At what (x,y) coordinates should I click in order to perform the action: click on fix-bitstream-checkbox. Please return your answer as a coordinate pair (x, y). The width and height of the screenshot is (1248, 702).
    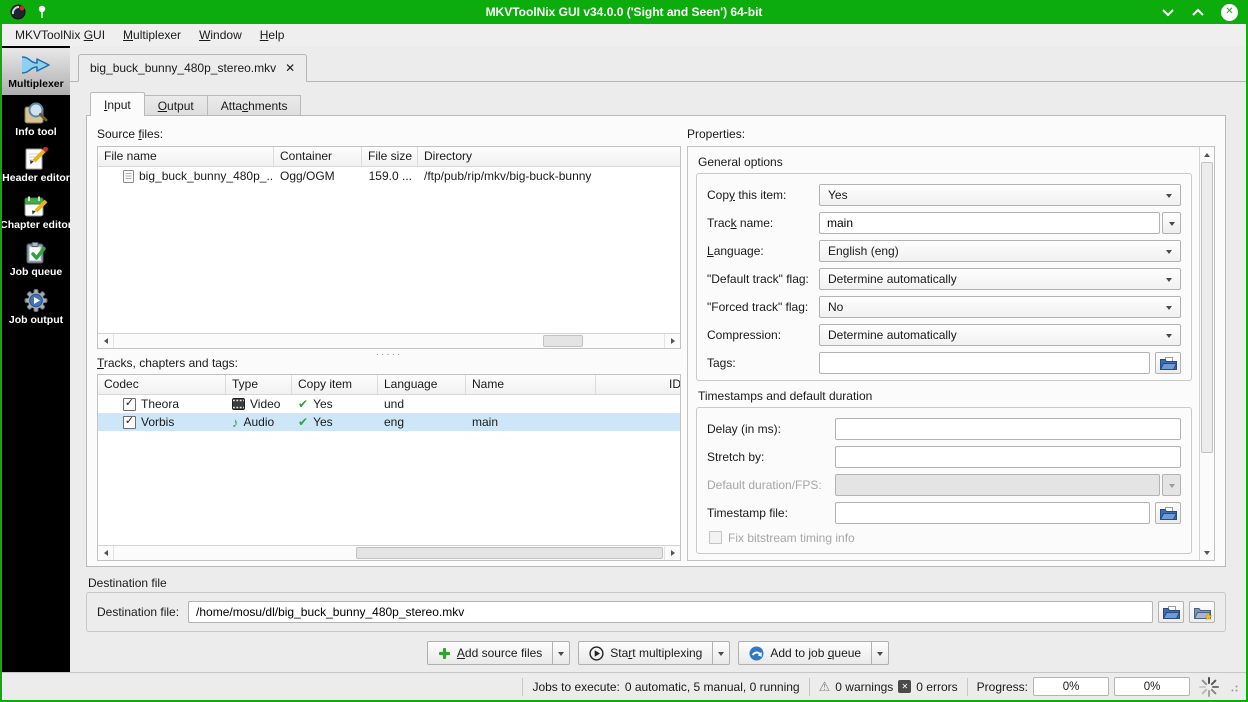
    Looking at the image, I should click on (715, 537).